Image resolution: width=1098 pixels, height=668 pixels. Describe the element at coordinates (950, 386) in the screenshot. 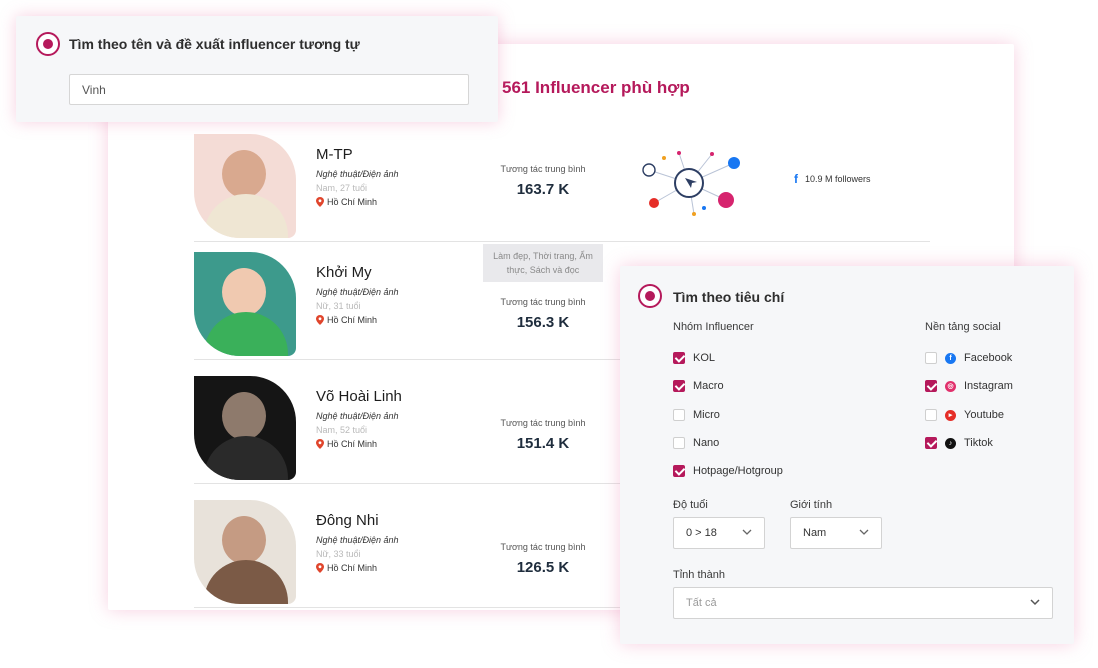

I see `instagram-icon: ◎` at that location.